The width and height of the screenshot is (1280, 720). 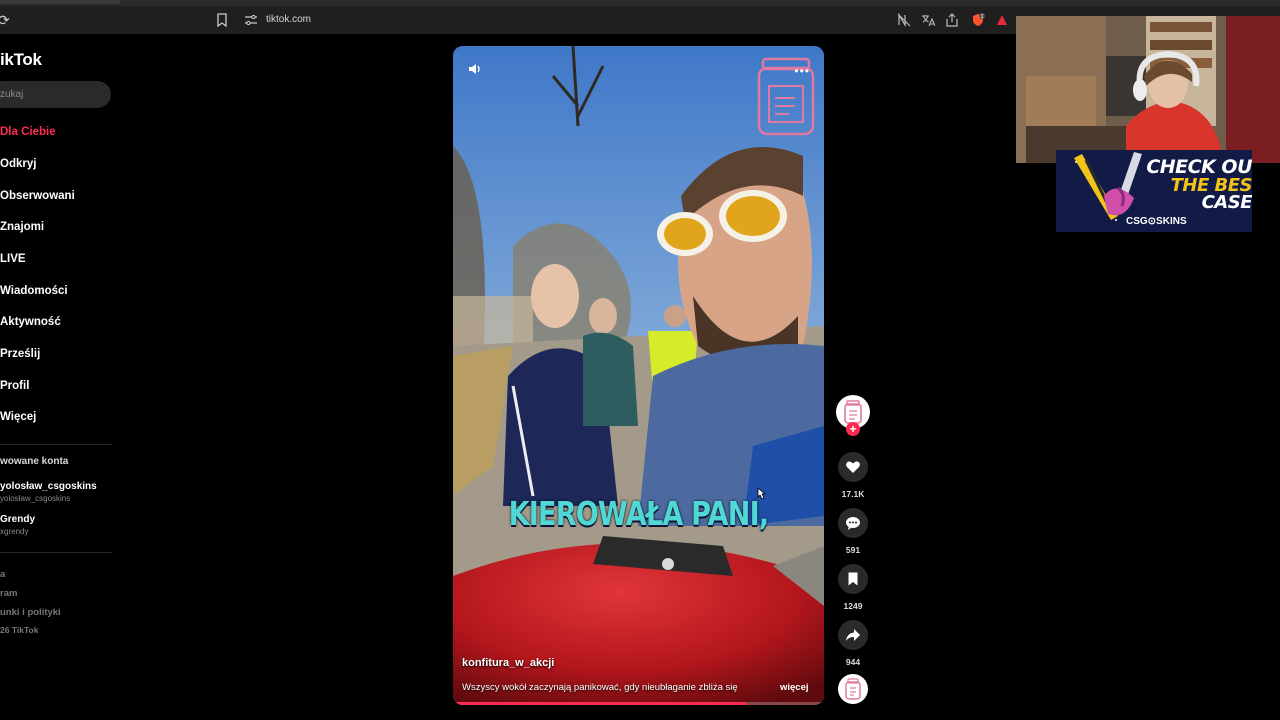 I want to click on webcam-feed, so click(x=1148, y=89).